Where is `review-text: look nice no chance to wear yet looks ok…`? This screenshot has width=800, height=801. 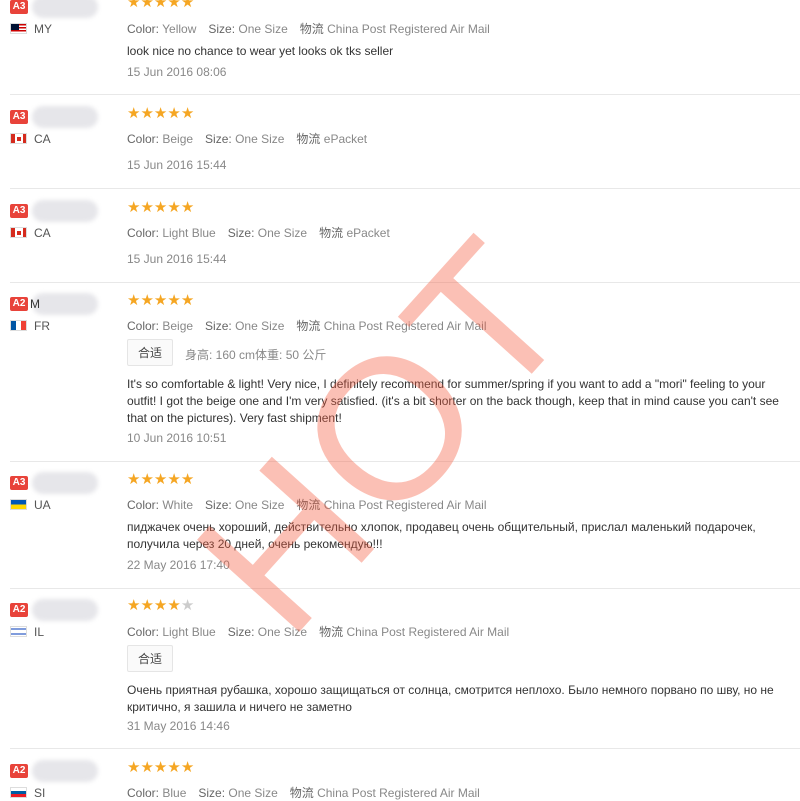
review-text: look nice no chance to wear yet looks ok… is located at coordinates (463, 51).